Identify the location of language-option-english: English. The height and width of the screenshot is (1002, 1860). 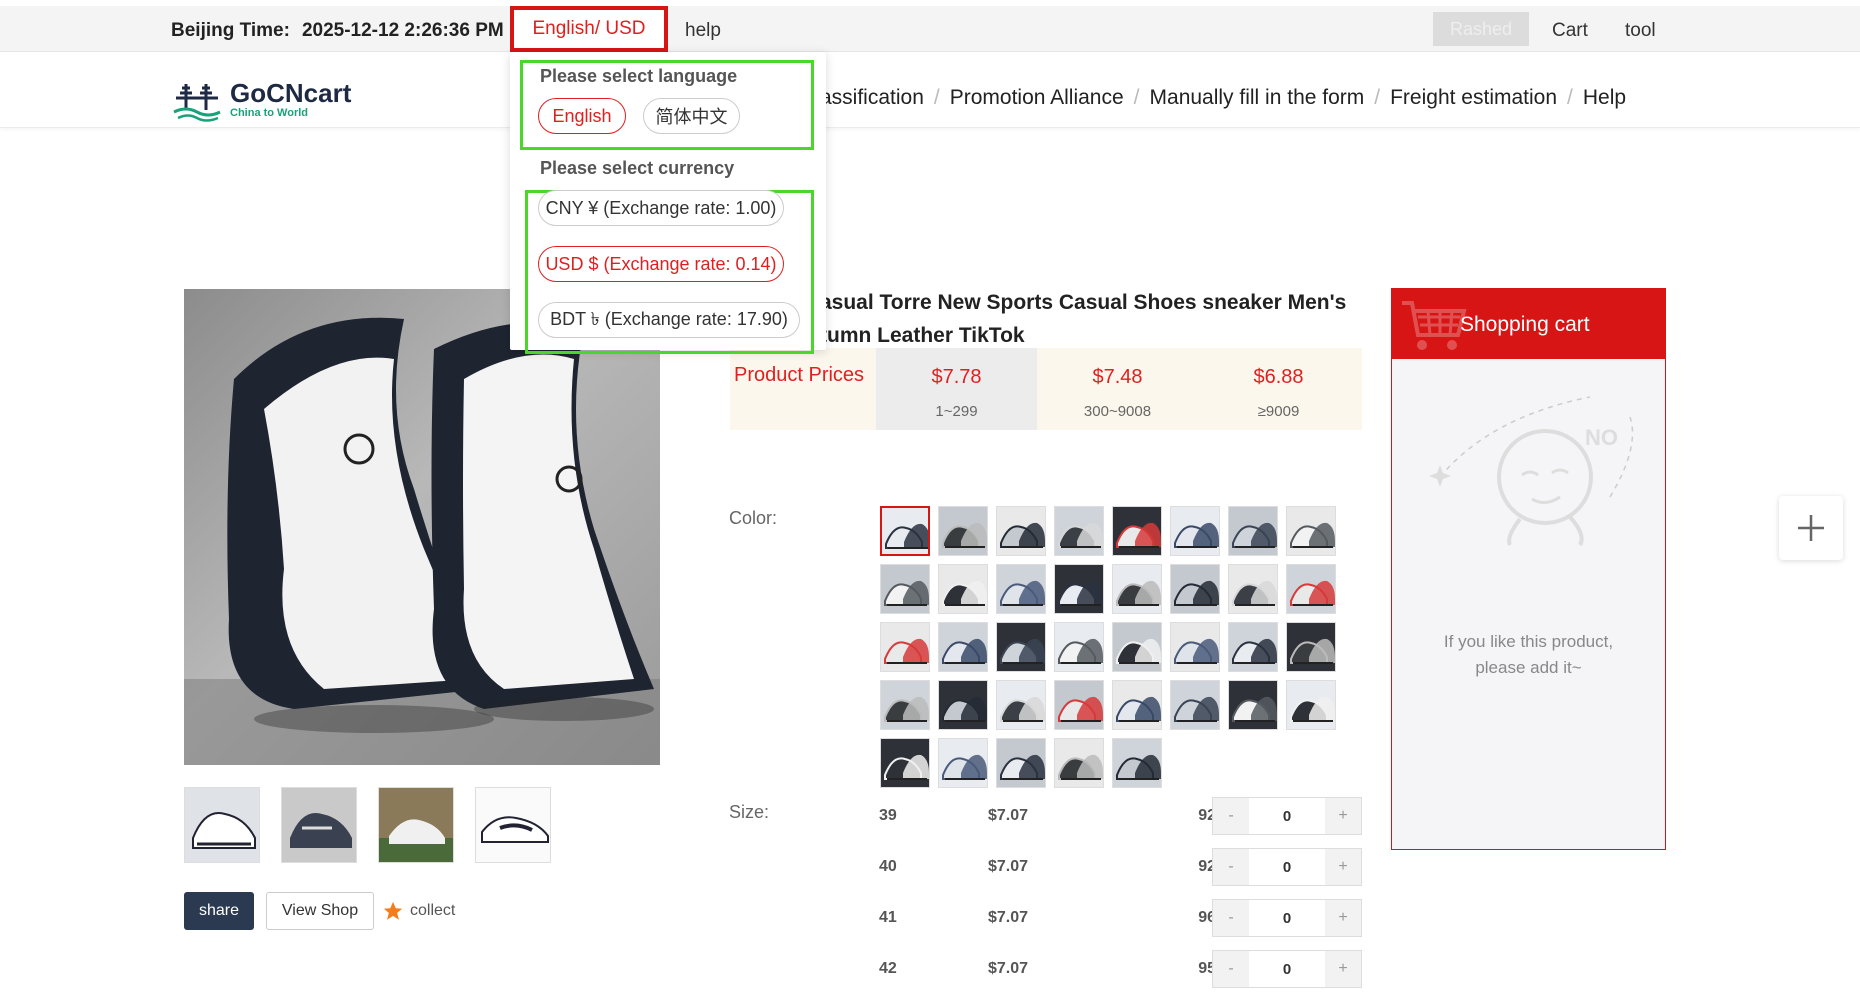
(582, 116).